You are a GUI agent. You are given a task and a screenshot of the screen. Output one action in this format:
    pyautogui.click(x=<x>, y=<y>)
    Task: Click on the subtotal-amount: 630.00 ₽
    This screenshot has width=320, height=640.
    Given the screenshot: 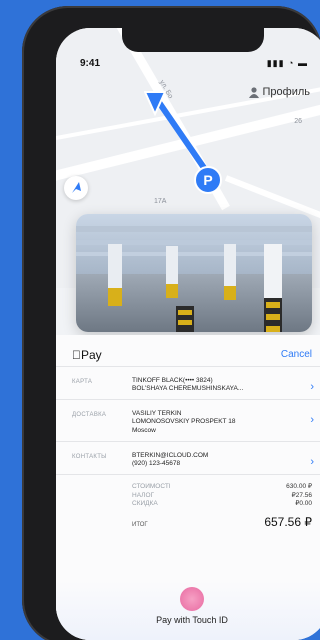 What is the action you would take?
    pyautogui.click(x=299, y=486)
    